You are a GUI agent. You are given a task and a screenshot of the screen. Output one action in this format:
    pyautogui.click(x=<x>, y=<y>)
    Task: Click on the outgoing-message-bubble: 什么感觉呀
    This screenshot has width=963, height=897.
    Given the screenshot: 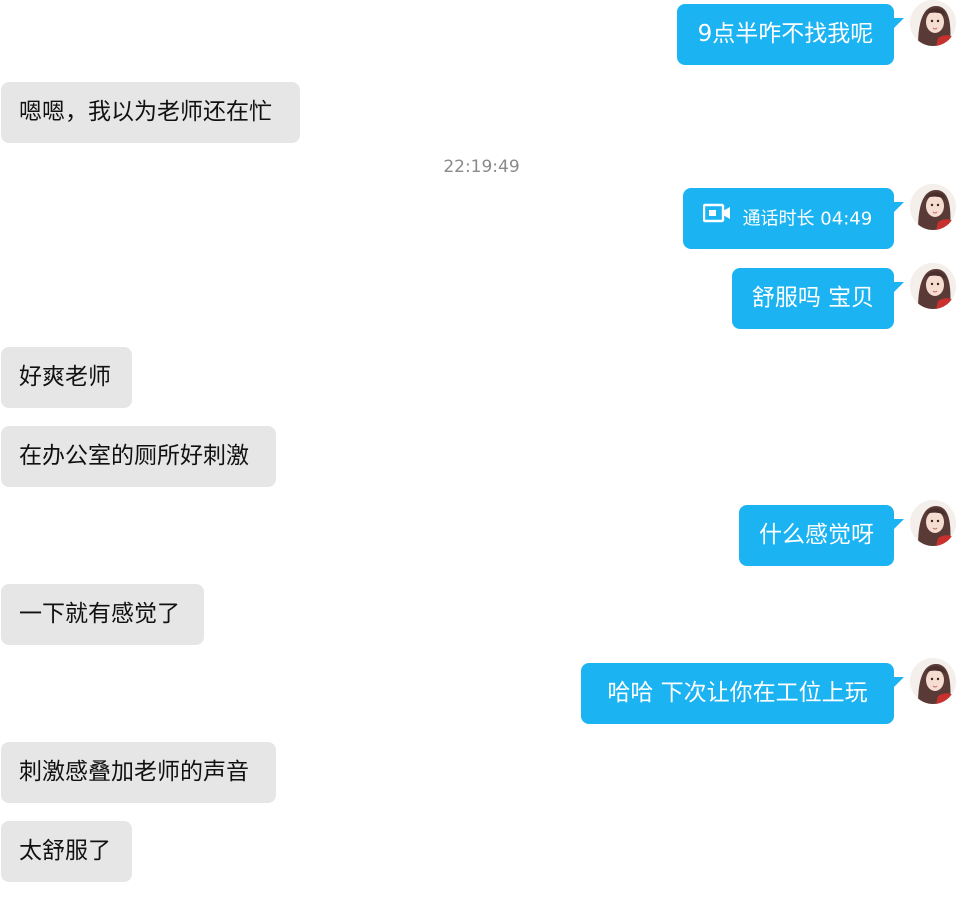 What is the action you would take?
    pyautogui.click(x=821, y=535)
    